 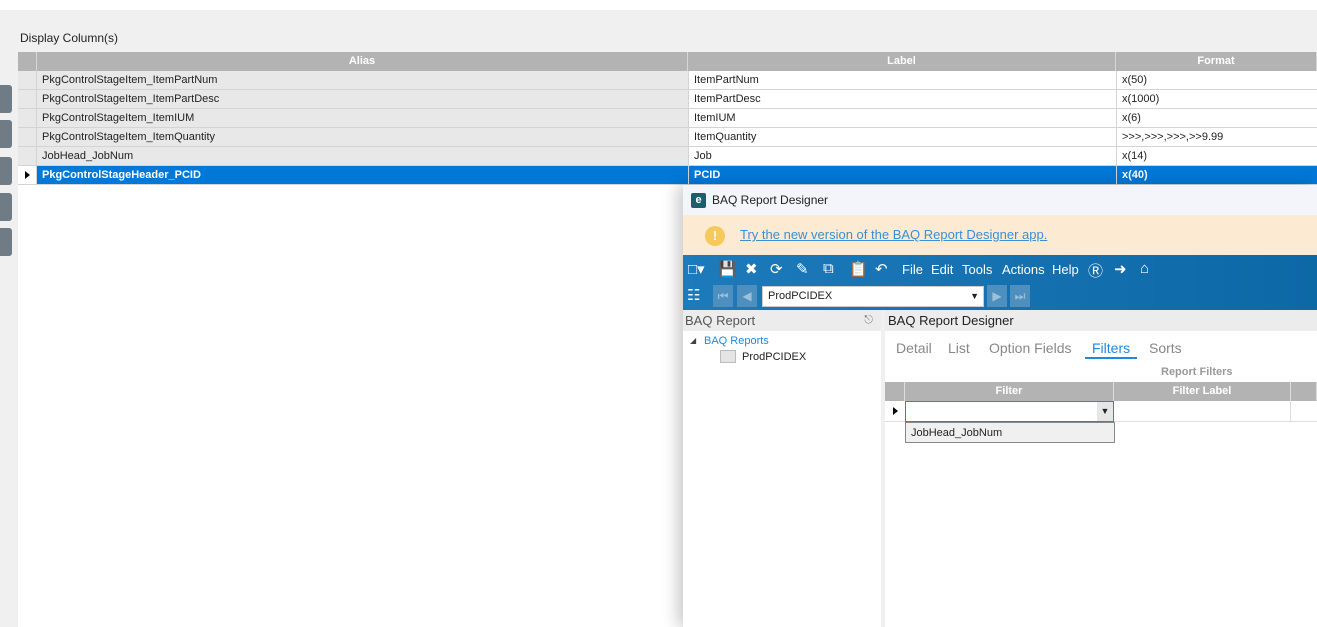 What do you see at coordinates (1216, 118) in the screenshot?
I see `format-cell: x(6)` at bounding box center [1216, 118].